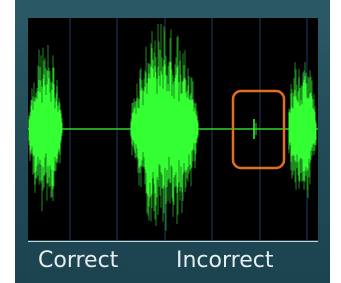  Describe the element at coordinates (225, 260) in the screenshot. I see `label-incorrect: Incorrect` at that location.